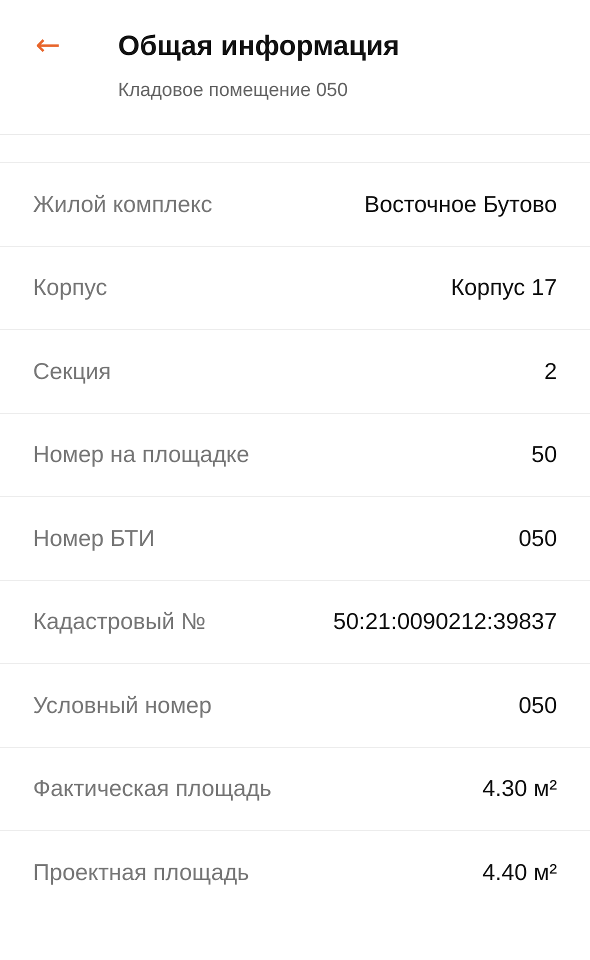  I want to click on page-subtitle: Кладовое помещение 050, so click(233, 91).